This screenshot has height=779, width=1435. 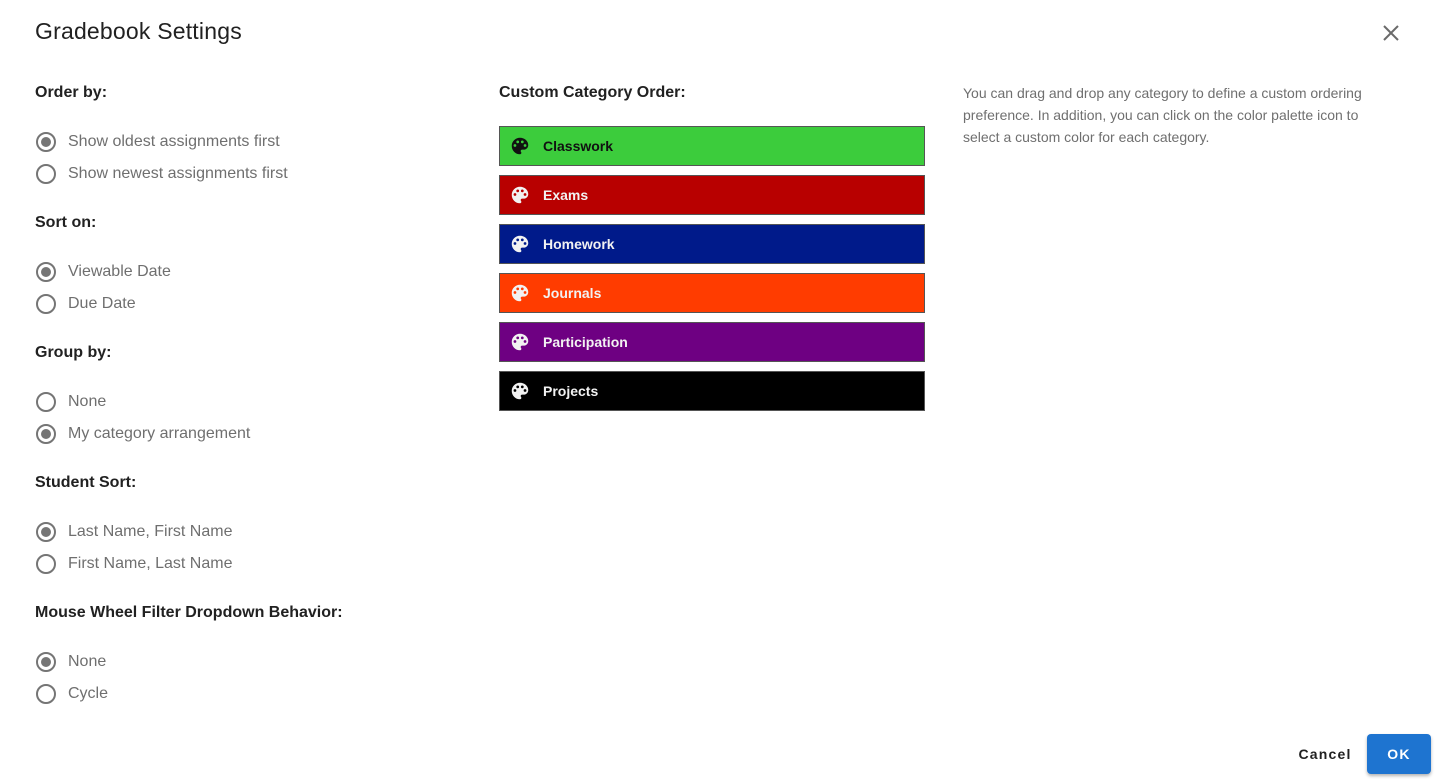 I want to click on category-item: Journals, so click(x=712, y=293).